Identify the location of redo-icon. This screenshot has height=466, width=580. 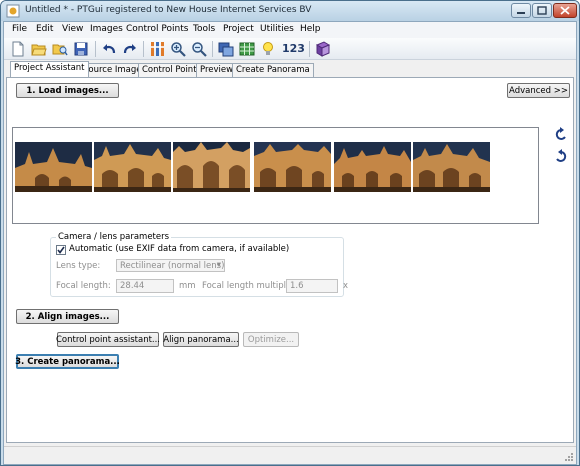
(130, 49).